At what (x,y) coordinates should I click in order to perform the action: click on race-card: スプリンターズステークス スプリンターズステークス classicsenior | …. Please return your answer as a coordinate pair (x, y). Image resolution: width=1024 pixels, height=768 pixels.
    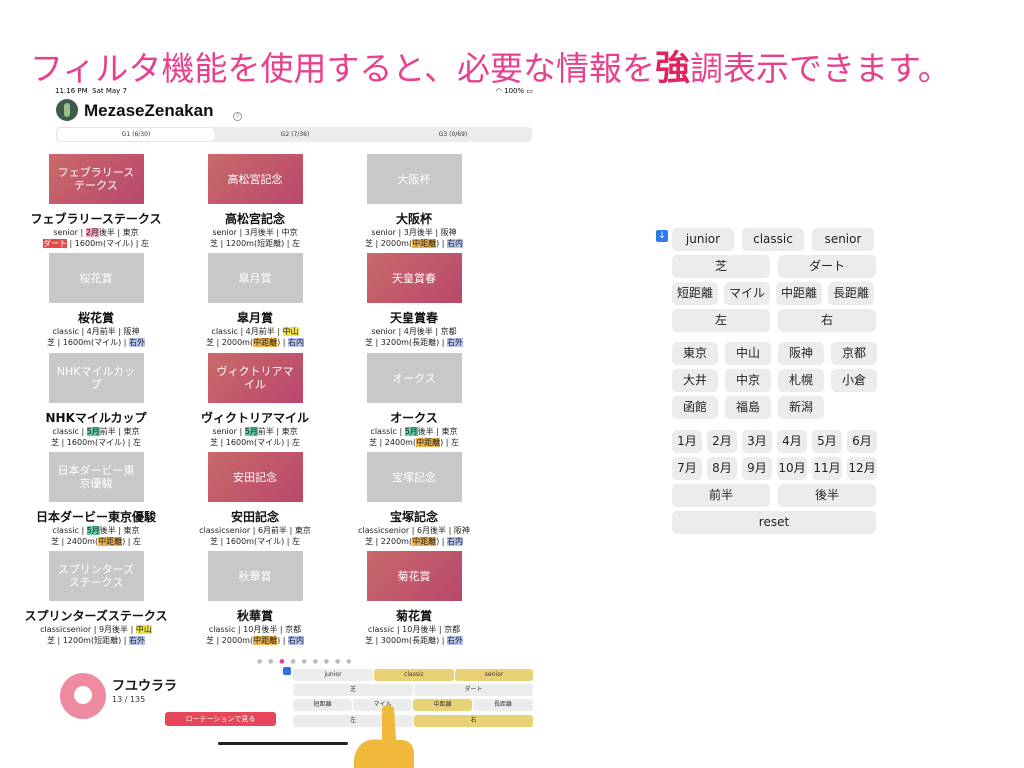
    Looking at the image, I should click on (96, 598).